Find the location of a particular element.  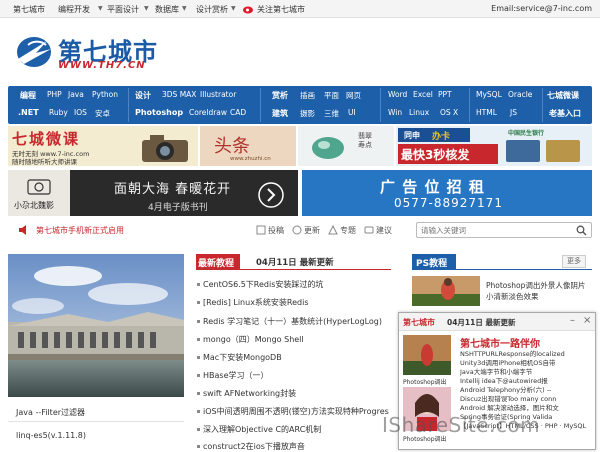

list-item: iOS中间透明周围不透明(镂空)方法实现特种Progres is located at coordinates (293, 411).